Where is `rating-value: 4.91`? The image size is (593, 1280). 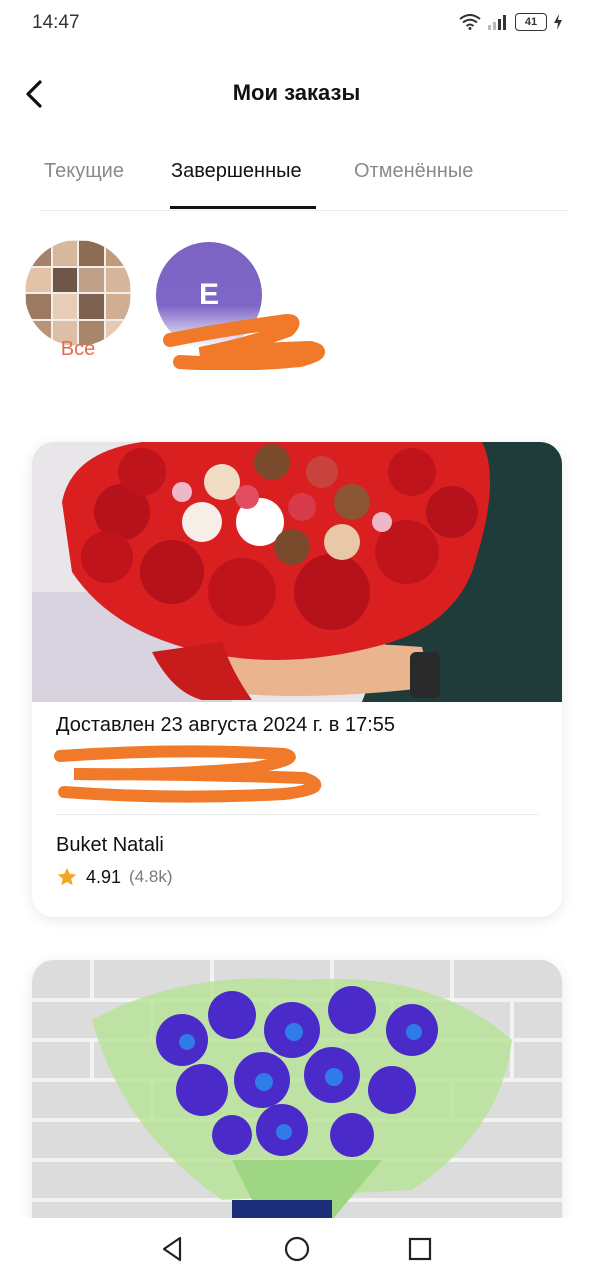
rating-value: 4.91 is located at coordinates (104, 876).